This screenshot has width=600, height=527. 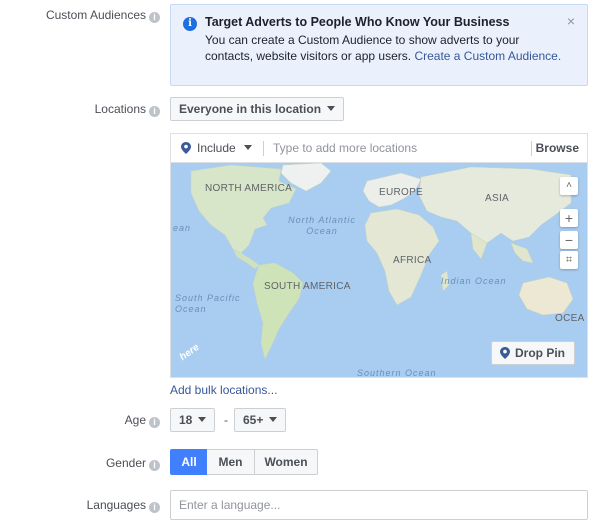 I want to click on map-label: OCEA, so click(x=570, y=318).